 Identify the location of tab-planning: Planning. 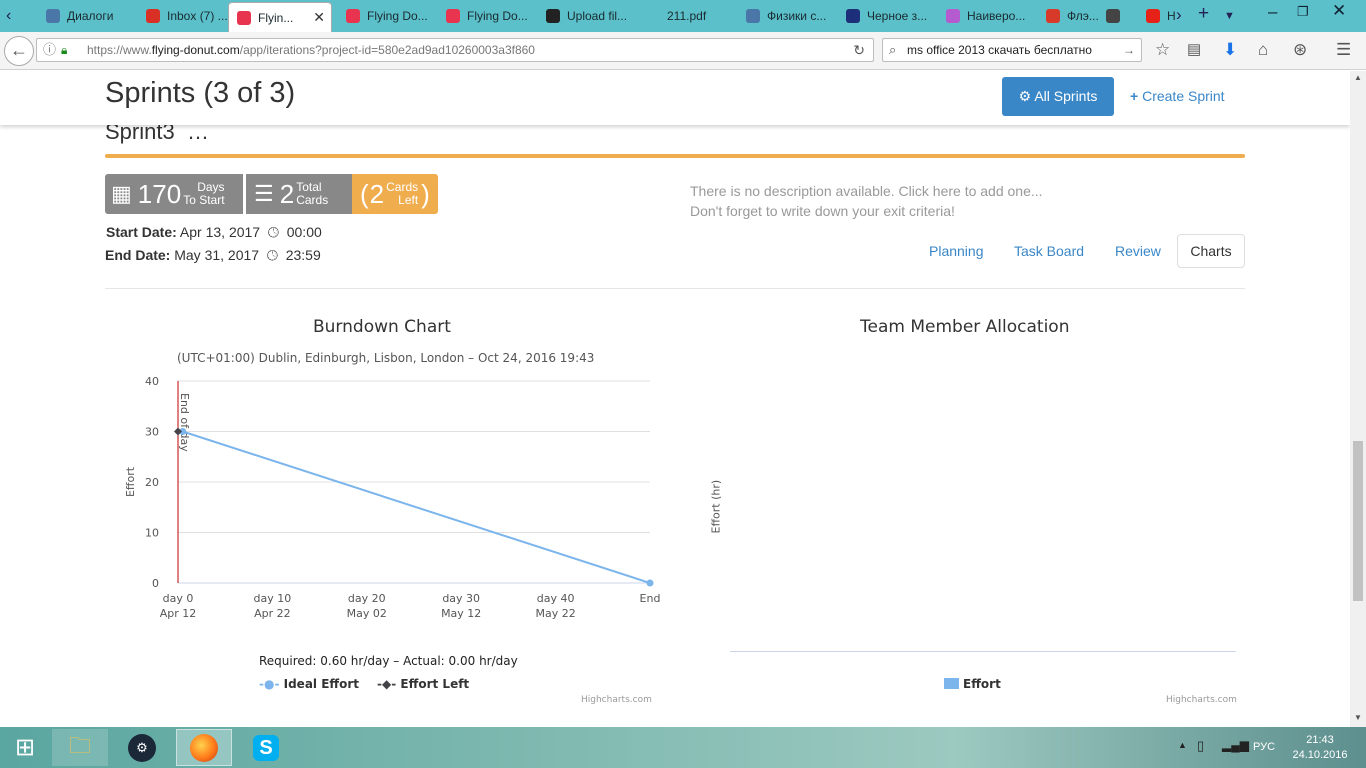
(956, 251).